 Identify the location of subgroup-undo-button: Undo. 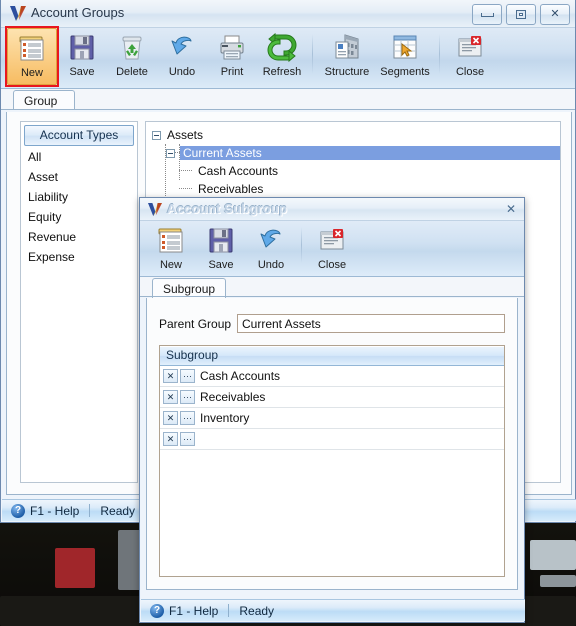
(271, 247).